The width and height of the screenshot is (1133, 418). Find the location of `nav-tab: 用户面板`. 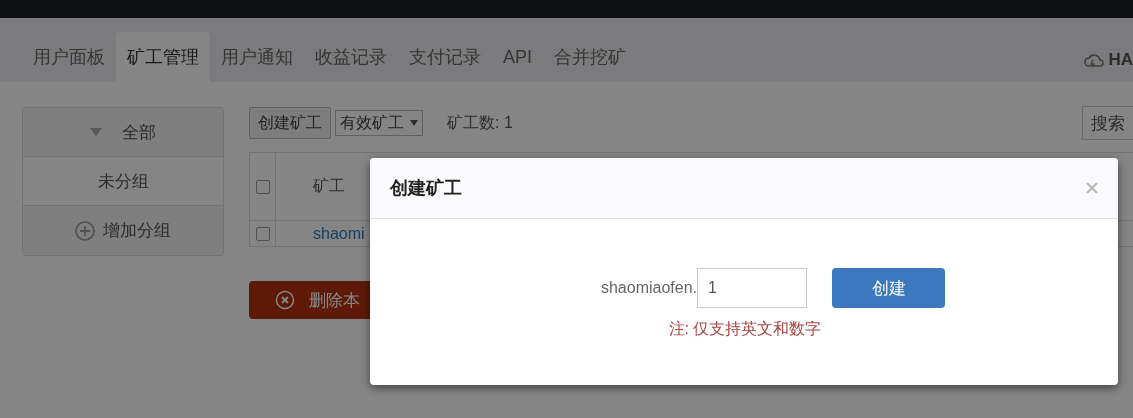

nav-tab: 用户面板 is located at coordinates (69, 57).